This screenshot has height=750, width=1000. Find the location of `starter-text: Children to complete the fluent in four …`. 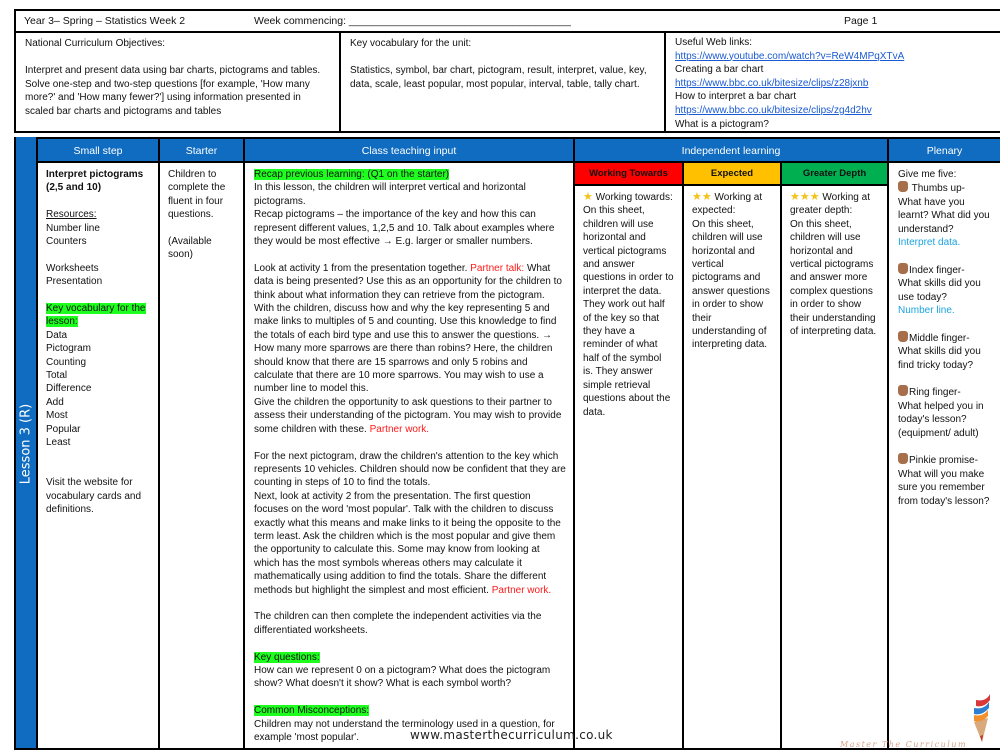

starter-text: Children to complete the fluent in four … is located at coordinates (197, 195).